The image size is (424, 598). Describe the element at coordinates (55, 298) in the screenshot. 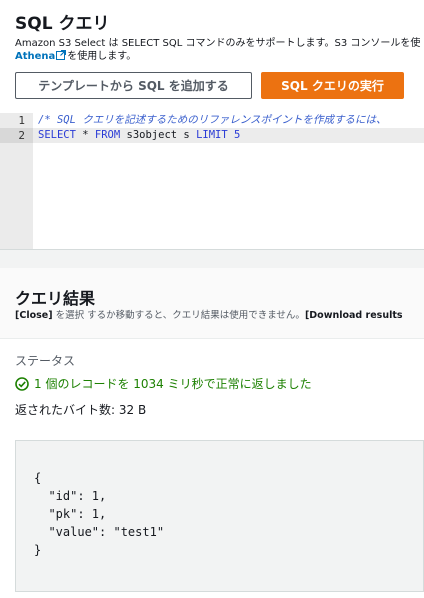

I see `results-title: クエリ結果` at that location.